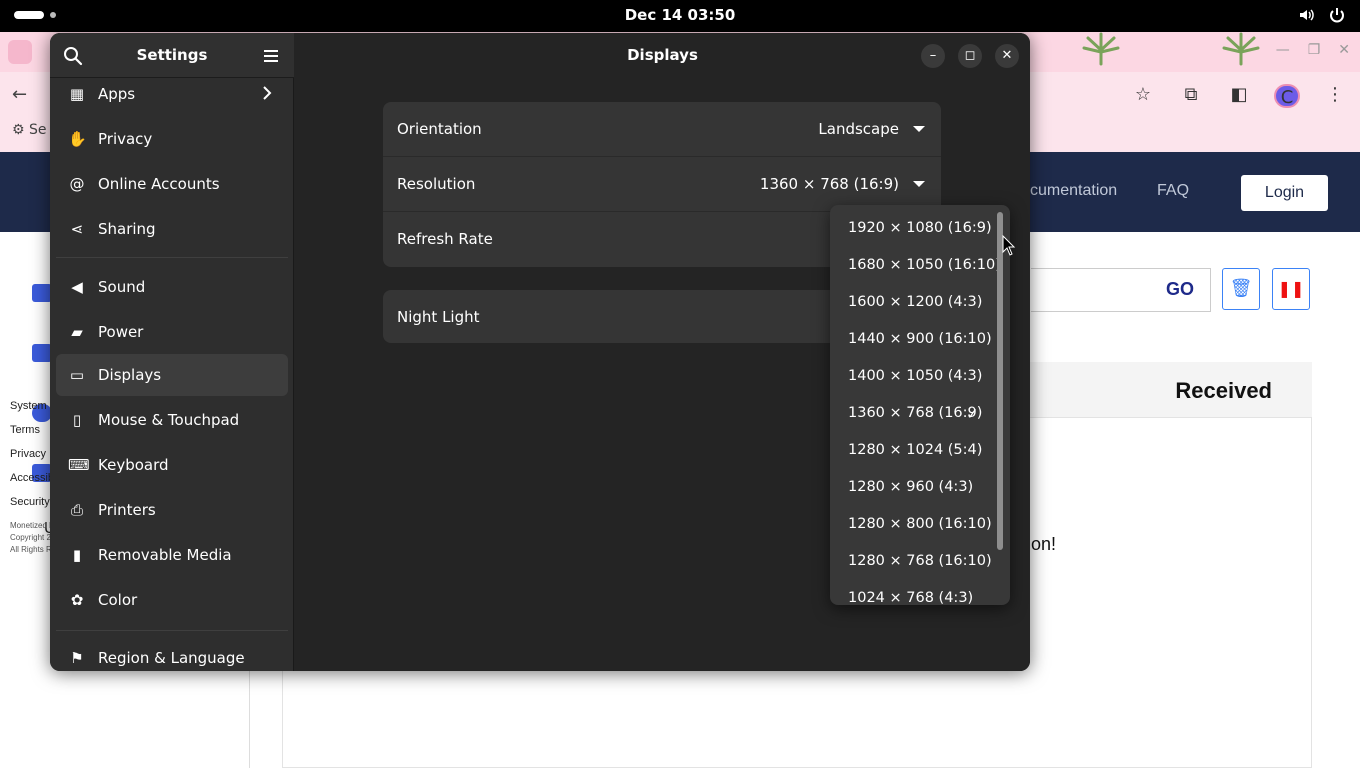 This screenshot has width=1360, height=768. Describe the element at coordinates (172, 94) in the screenshot. I see `sidebar-item-apps: ▦ Apps` at that location.